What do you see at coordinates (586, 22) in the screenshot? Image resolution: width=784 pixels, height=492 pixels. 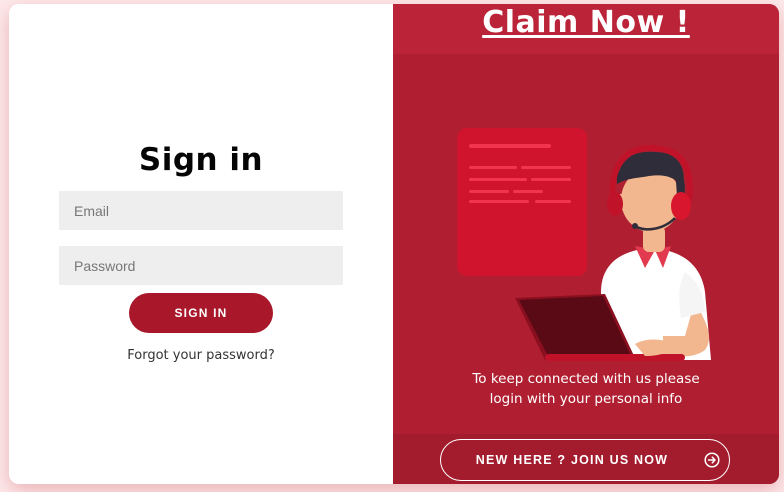 I see `claim-now-link: Claim Now !` at bounding box center [586, 22].